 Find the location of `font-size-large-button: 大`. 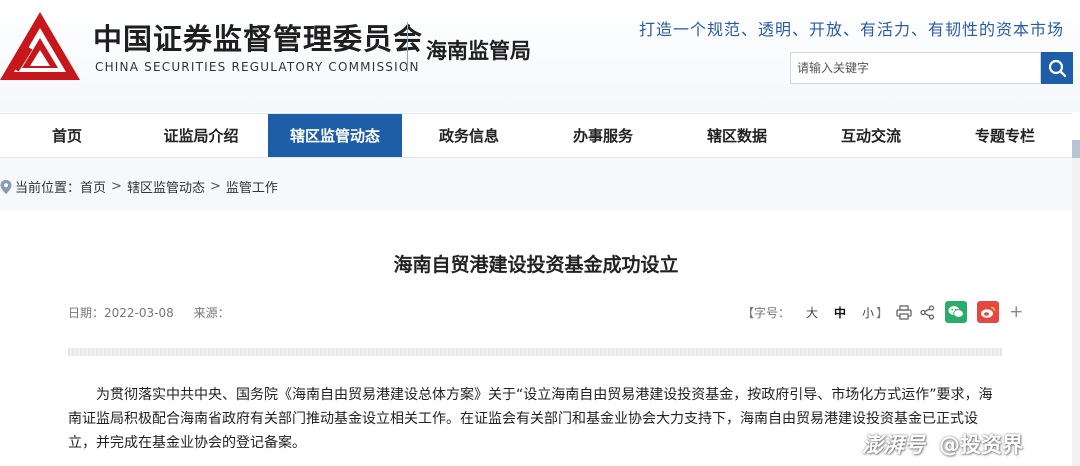

font-size-large-button: 大 is located at coordinates (812, 312).